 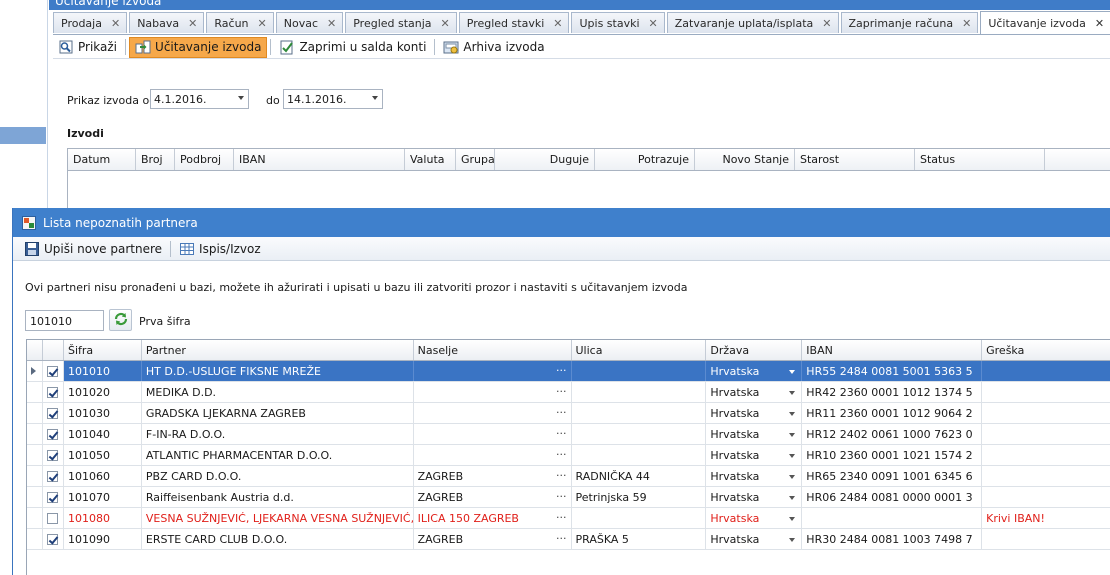 What do you see at coordinates (23, 135) in the screenshot?
I see `side-panel-selected-item` at bounding box center [23, 135].